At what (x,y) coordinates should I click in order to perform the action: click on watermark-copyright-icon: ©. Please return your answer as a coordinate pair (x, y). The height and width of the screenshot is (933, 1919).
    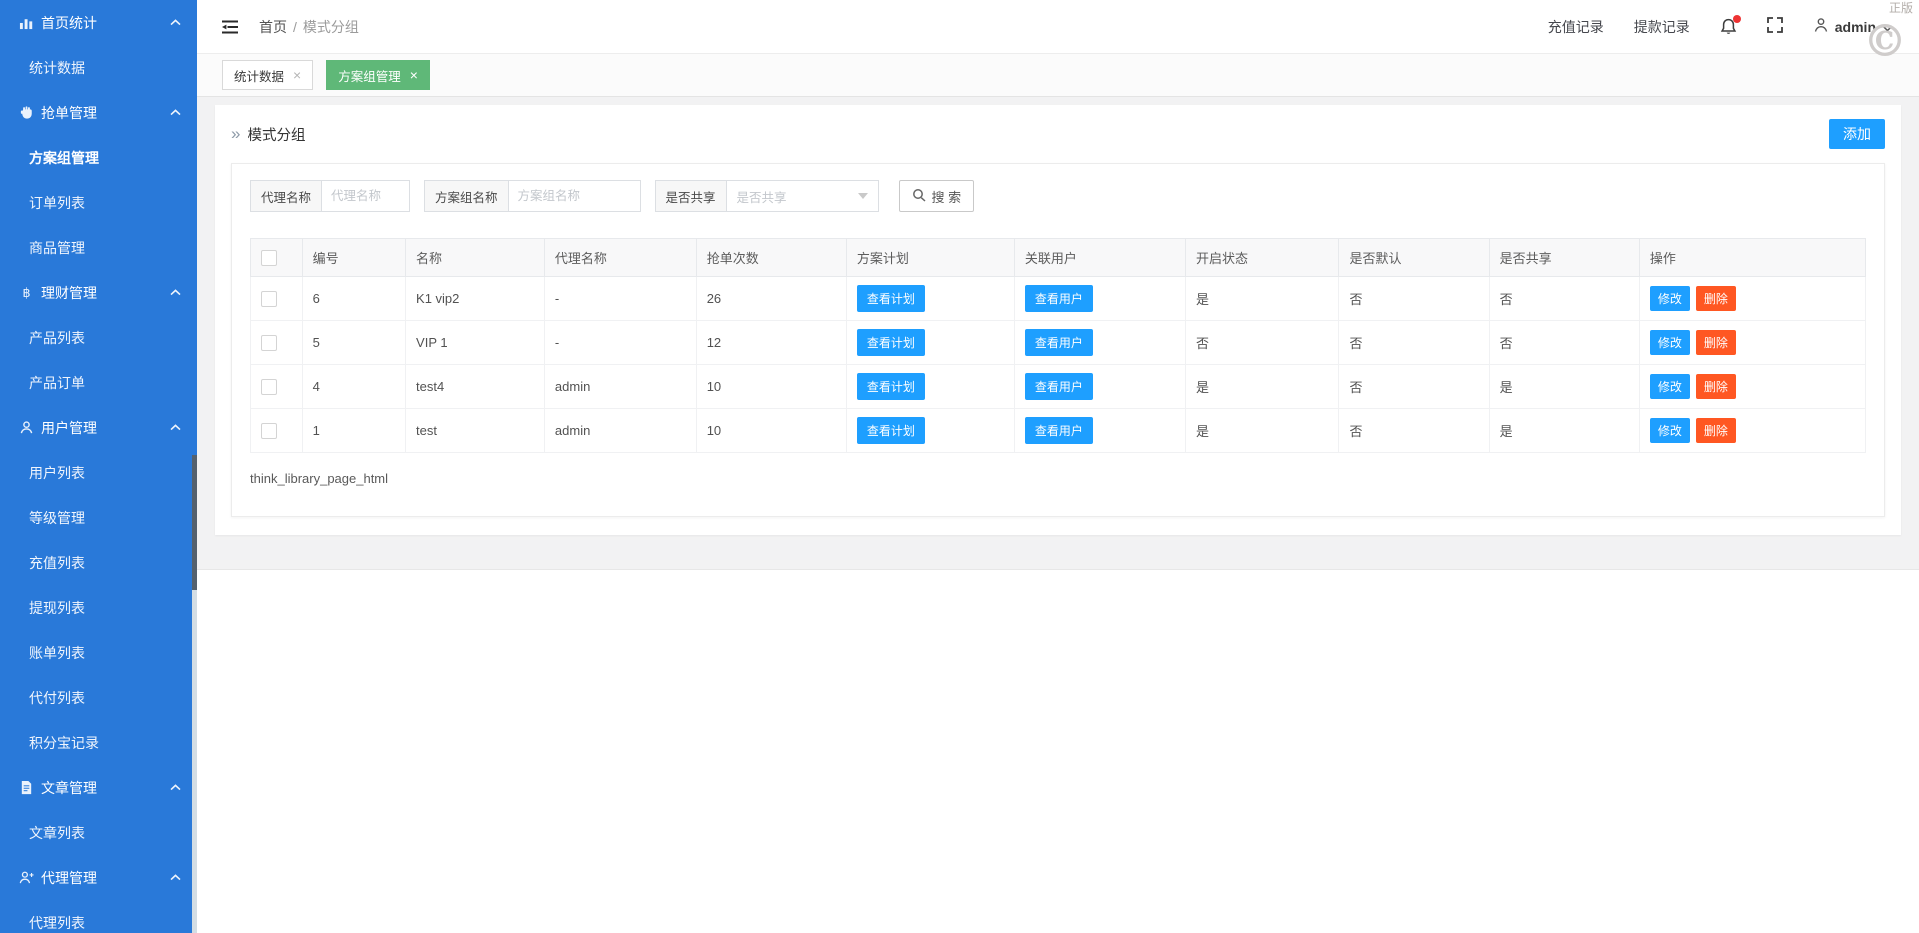
    Looking at the image, I should click on (1885, 41).